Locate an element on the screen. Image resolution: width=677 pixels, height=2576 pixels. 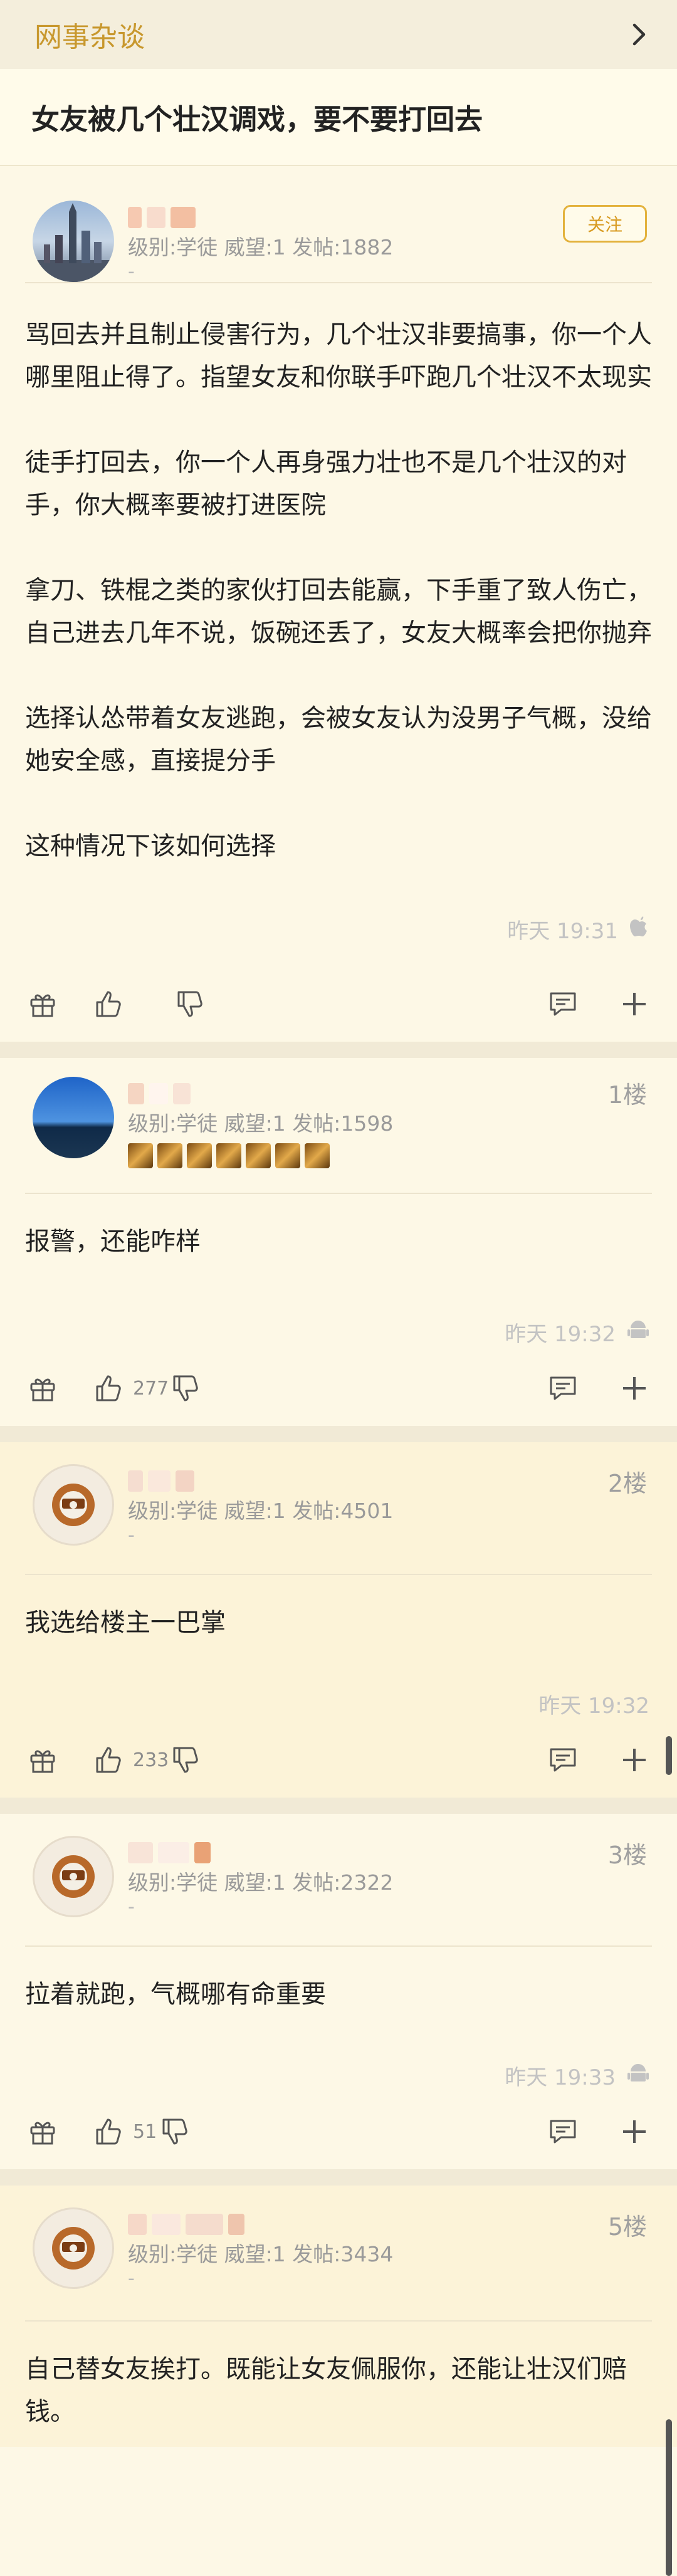
post-paragraph: 这种情况下该如何选择 is located at coordinates (150, 846).